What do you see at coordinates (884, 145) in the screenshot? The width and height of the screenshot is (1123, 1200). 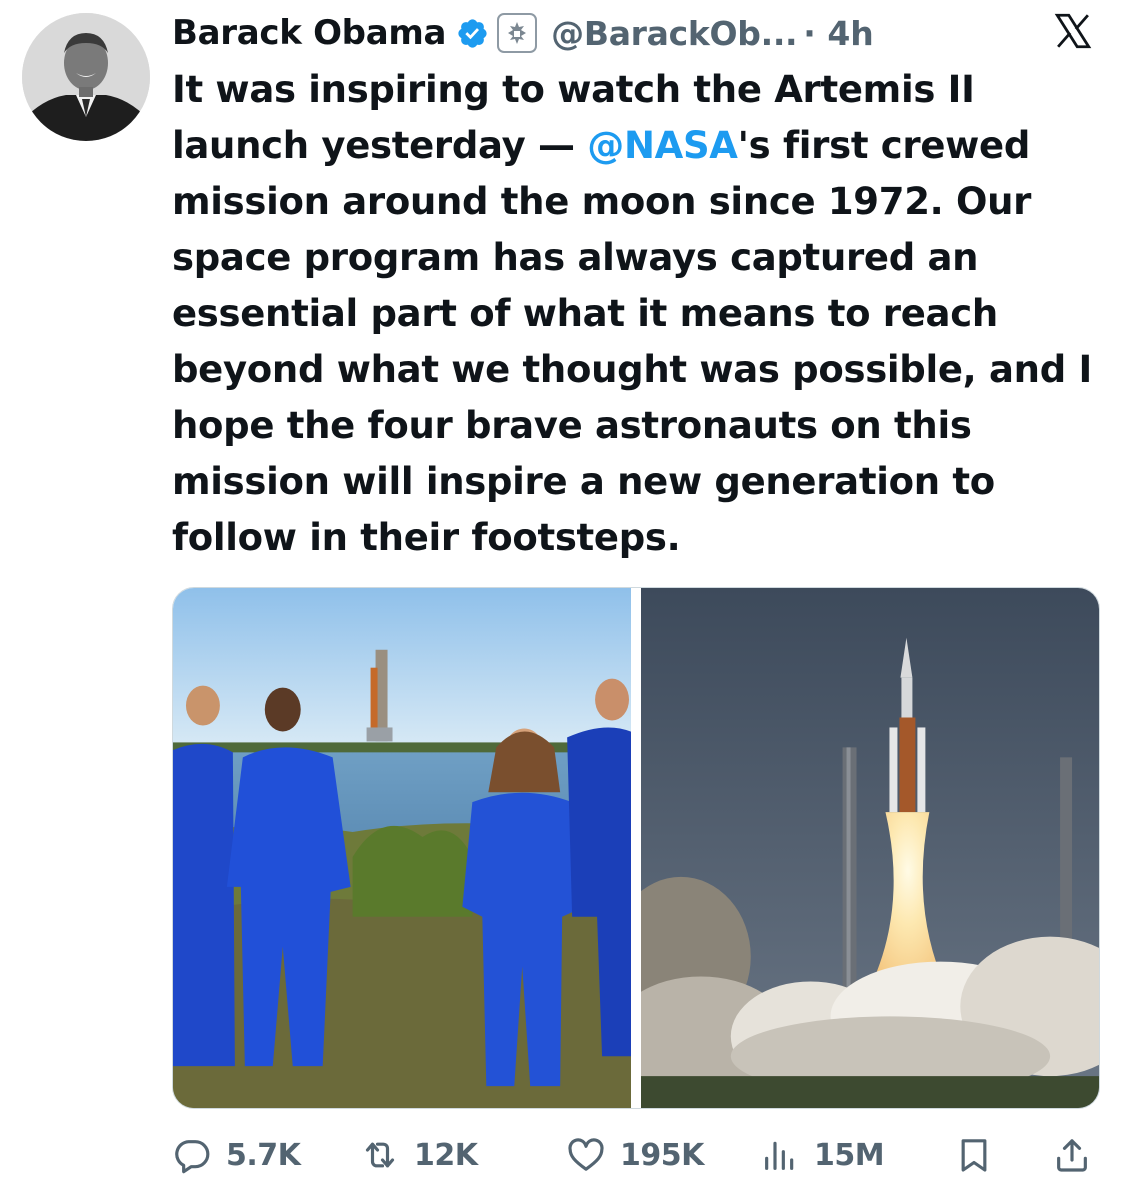 I see `tweet-line-segment: 's first crewed` at bounding box center [884, 145].